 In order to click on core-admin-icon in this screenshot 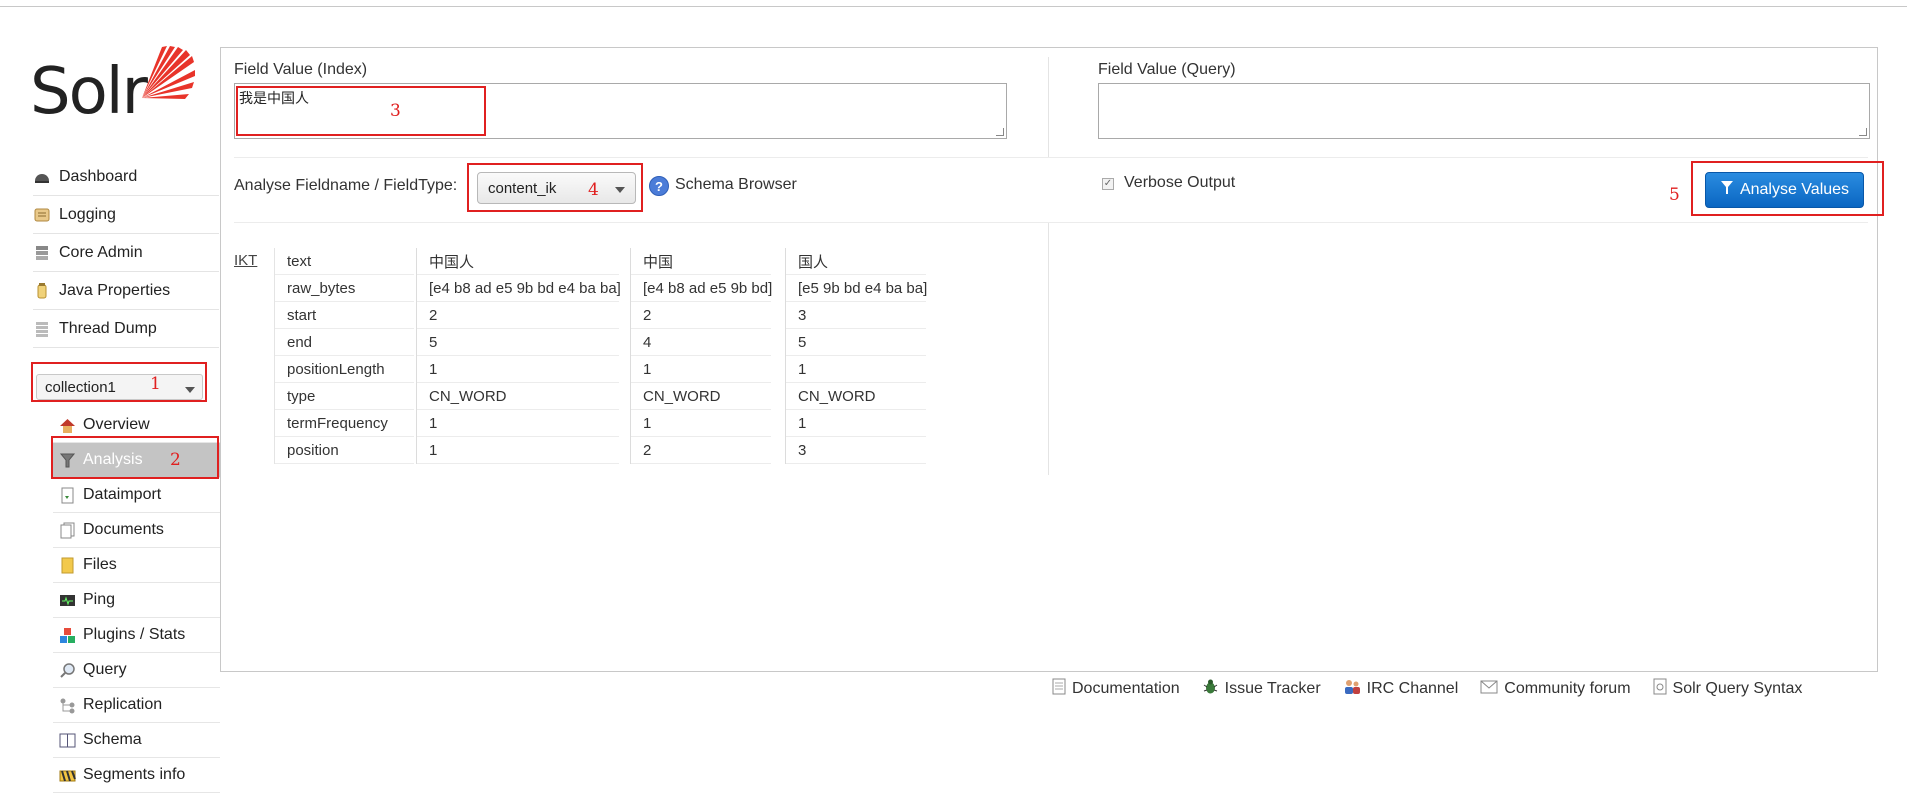, I will do `click(42, 253)`.